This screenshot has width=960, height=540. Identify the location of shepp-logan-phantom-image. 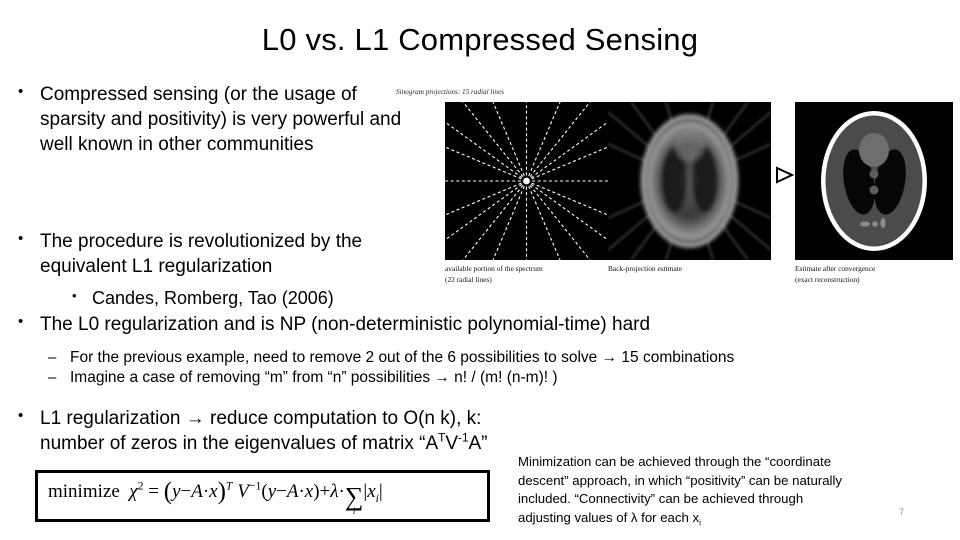
(874, 181).